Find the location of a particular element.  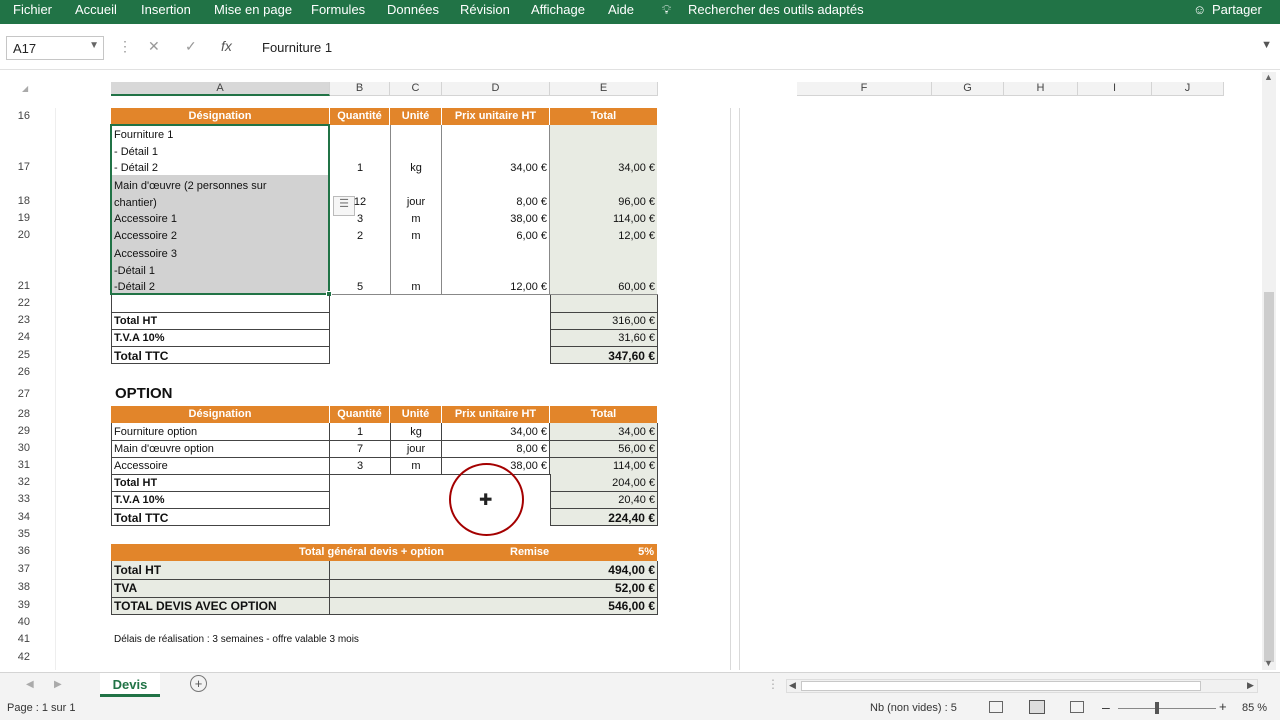

row-header: 20 is located at coordinates (17, 235).